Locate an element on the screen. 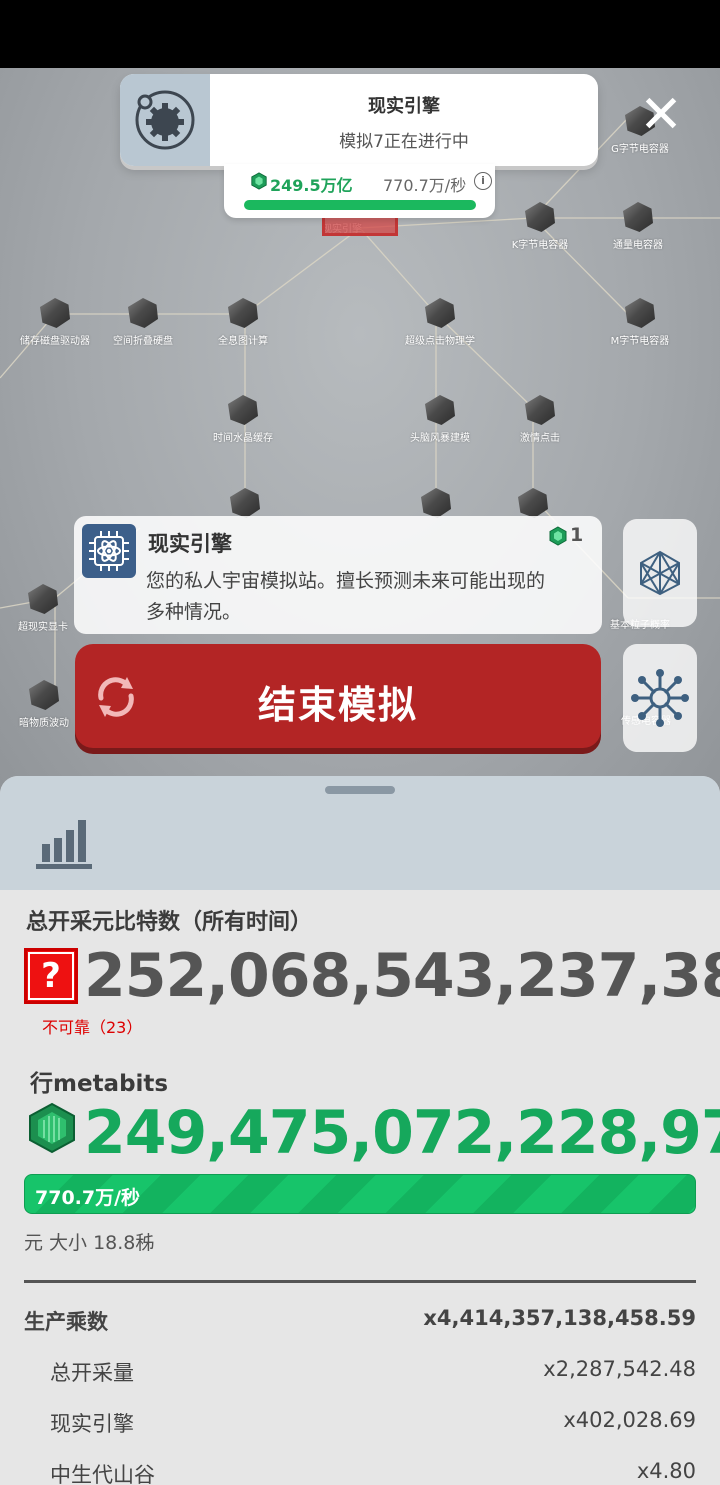  unreliable-icon: ? is located at coordinates (51, 976).